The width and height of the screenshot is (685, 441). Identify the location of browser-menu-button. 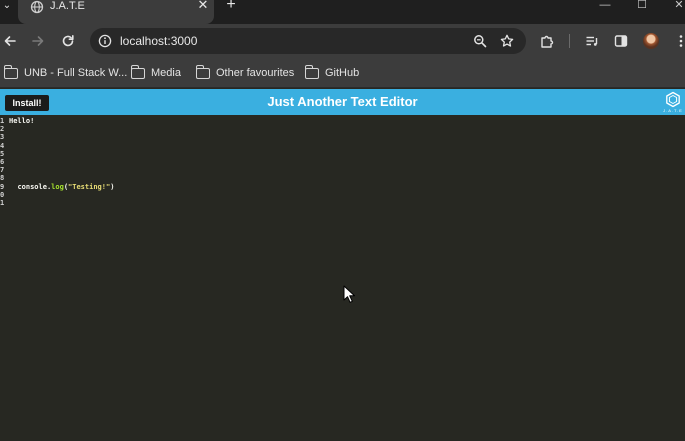
(678, 41).